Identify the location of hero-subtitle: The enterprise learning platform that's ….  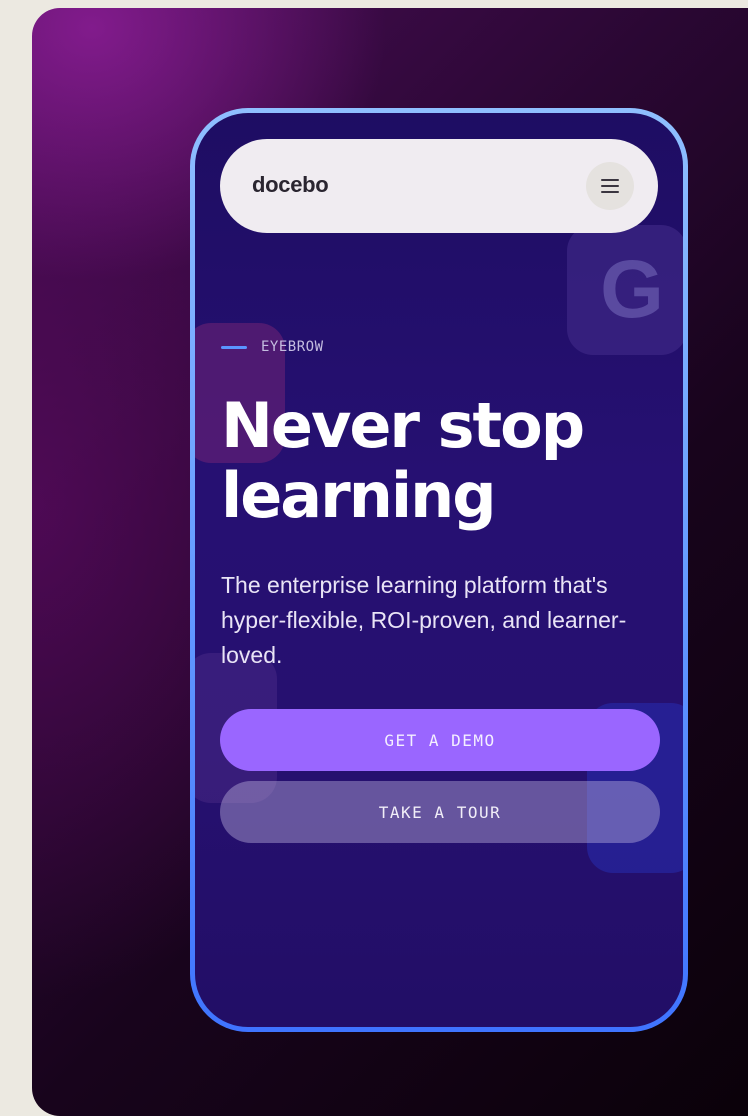
(424, 620).